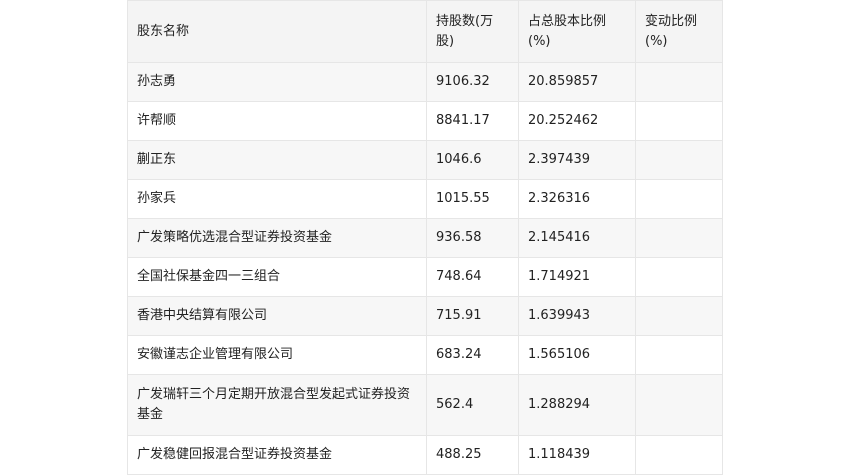  I want to click on table-row: 广发瑞轩三个月定期开放混合型发起式证券投资基金 562.4 1.288294, so click(425, 405).